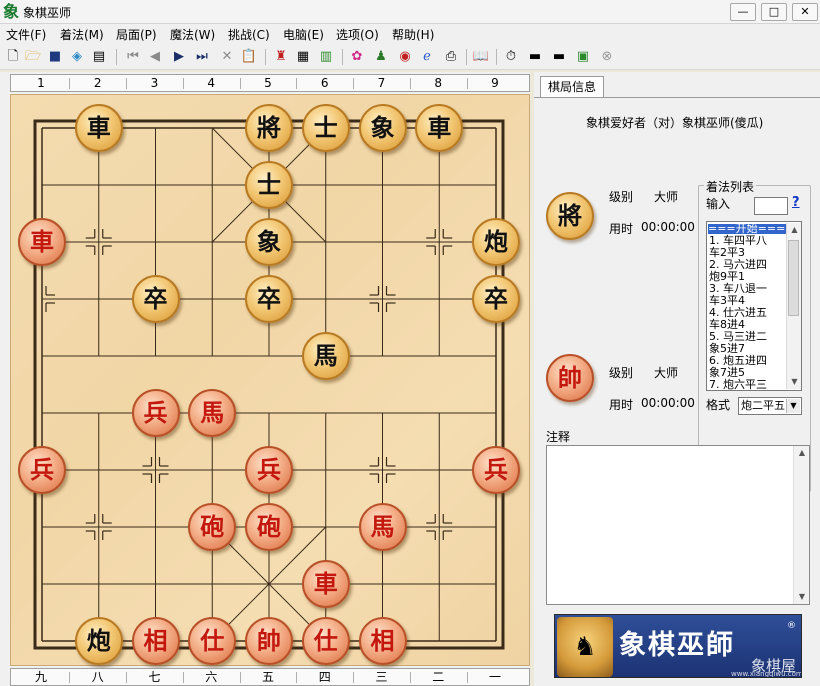 The width and height of the screenshot is (820, 686). I want to click on brand-banner: ♞ 象棋巫師 ® 象棋屋 www.xiangqiwu.com, so click(678, 646).